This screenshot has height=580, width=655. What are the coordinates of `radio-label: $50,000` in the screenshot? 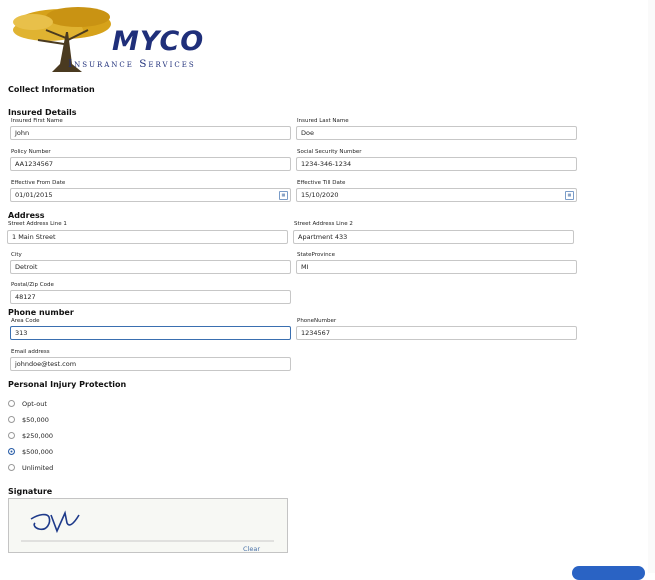 It's located at (35, 420).